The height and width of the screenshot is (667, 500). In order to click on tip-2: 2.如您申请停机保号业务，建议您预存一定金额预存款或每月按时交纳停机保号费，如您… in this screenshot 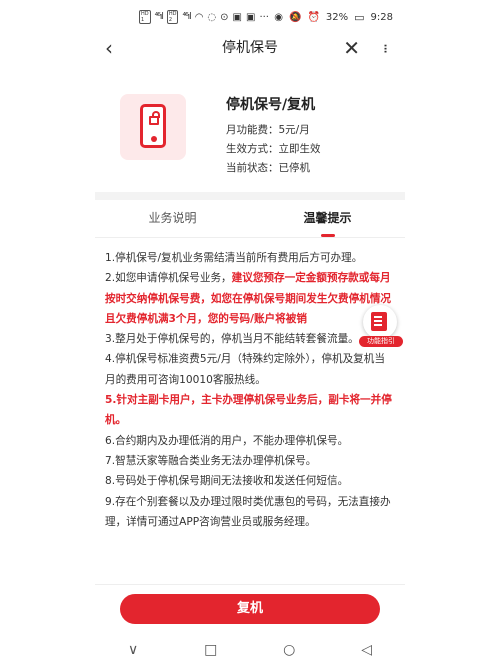, I will do `click(250, 298)`.